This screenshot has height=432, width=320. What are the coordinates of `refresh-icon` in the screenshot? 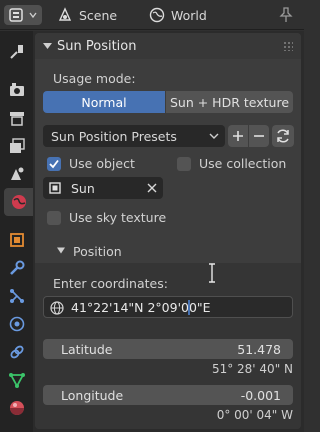 It's located at (283, 136).